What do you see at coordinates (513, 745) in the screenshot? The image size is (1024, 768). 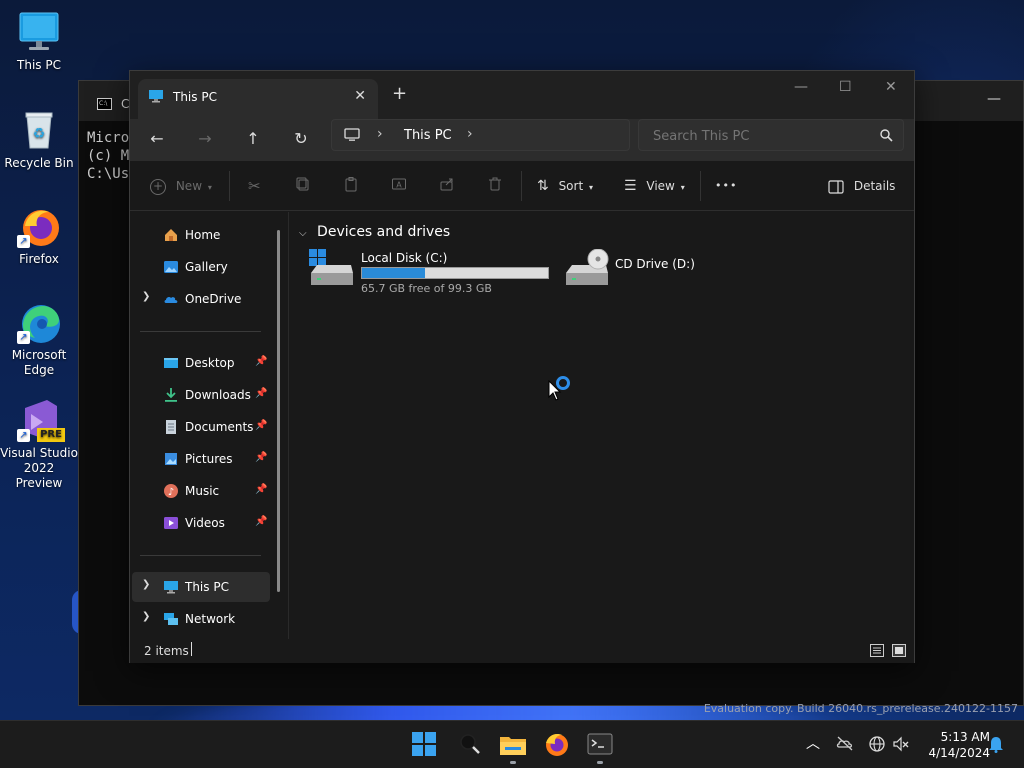 I see `file-explorer-icon` at bounding box center [513, 745].